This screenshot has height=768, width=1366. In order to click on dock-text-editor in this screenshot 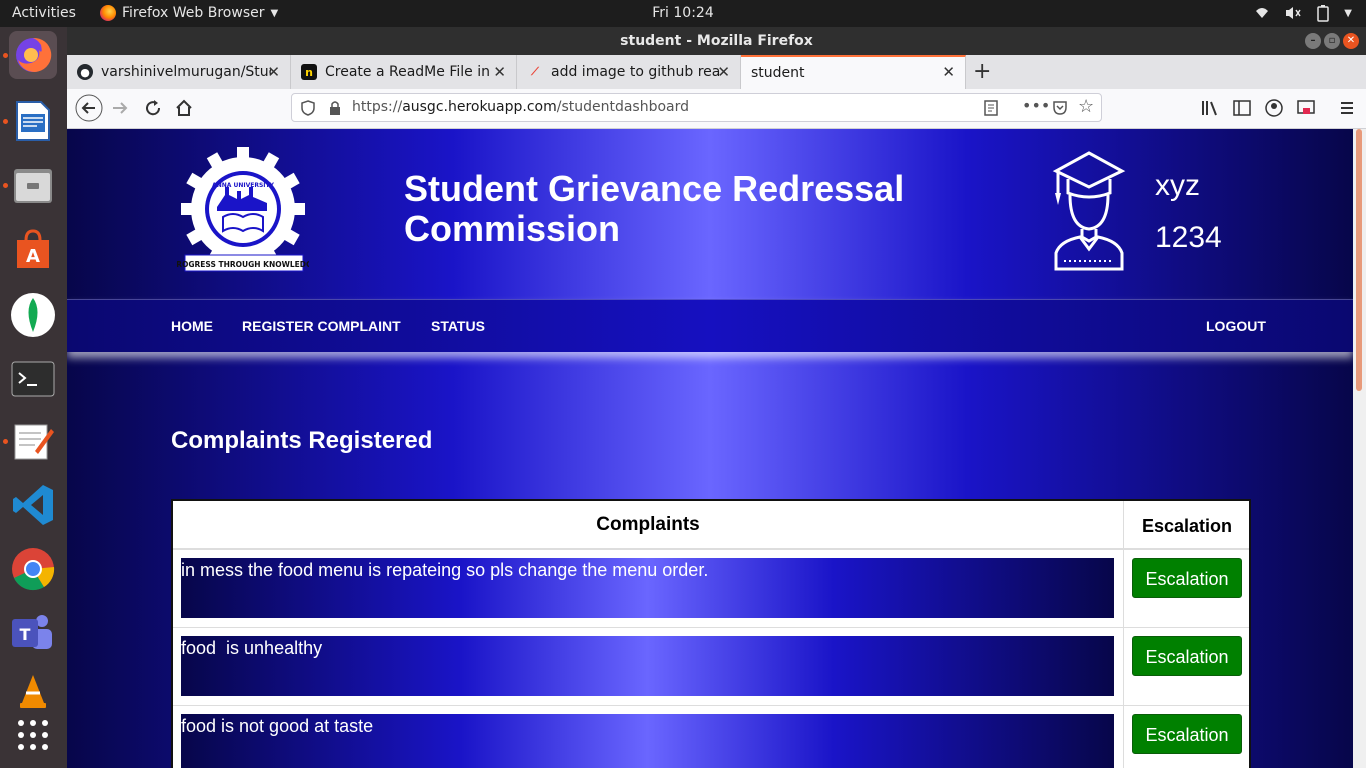, I will do `click(33, 441)`.